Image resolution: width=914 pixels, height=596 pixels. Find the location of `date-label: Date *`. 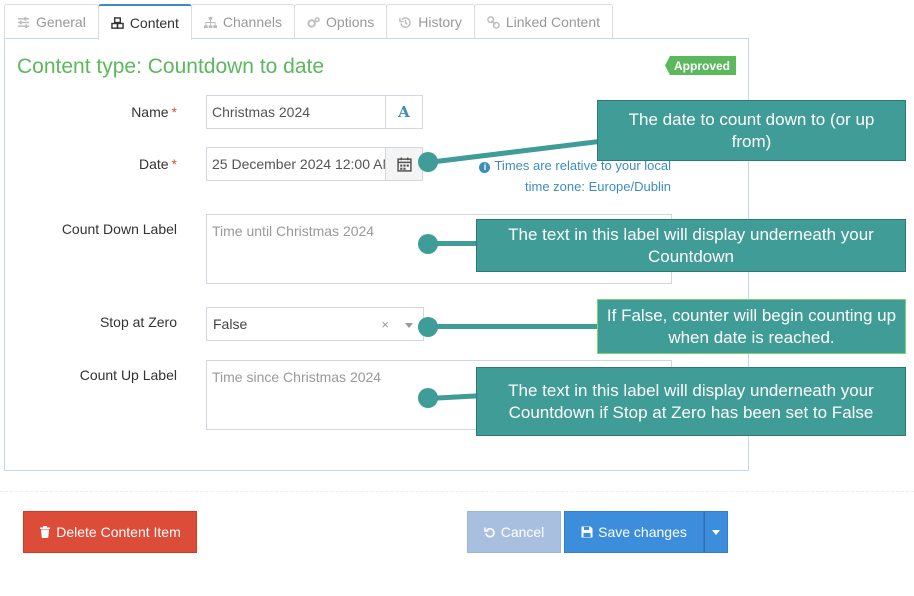

date-label: Date * is located at coordinates (91, 164).